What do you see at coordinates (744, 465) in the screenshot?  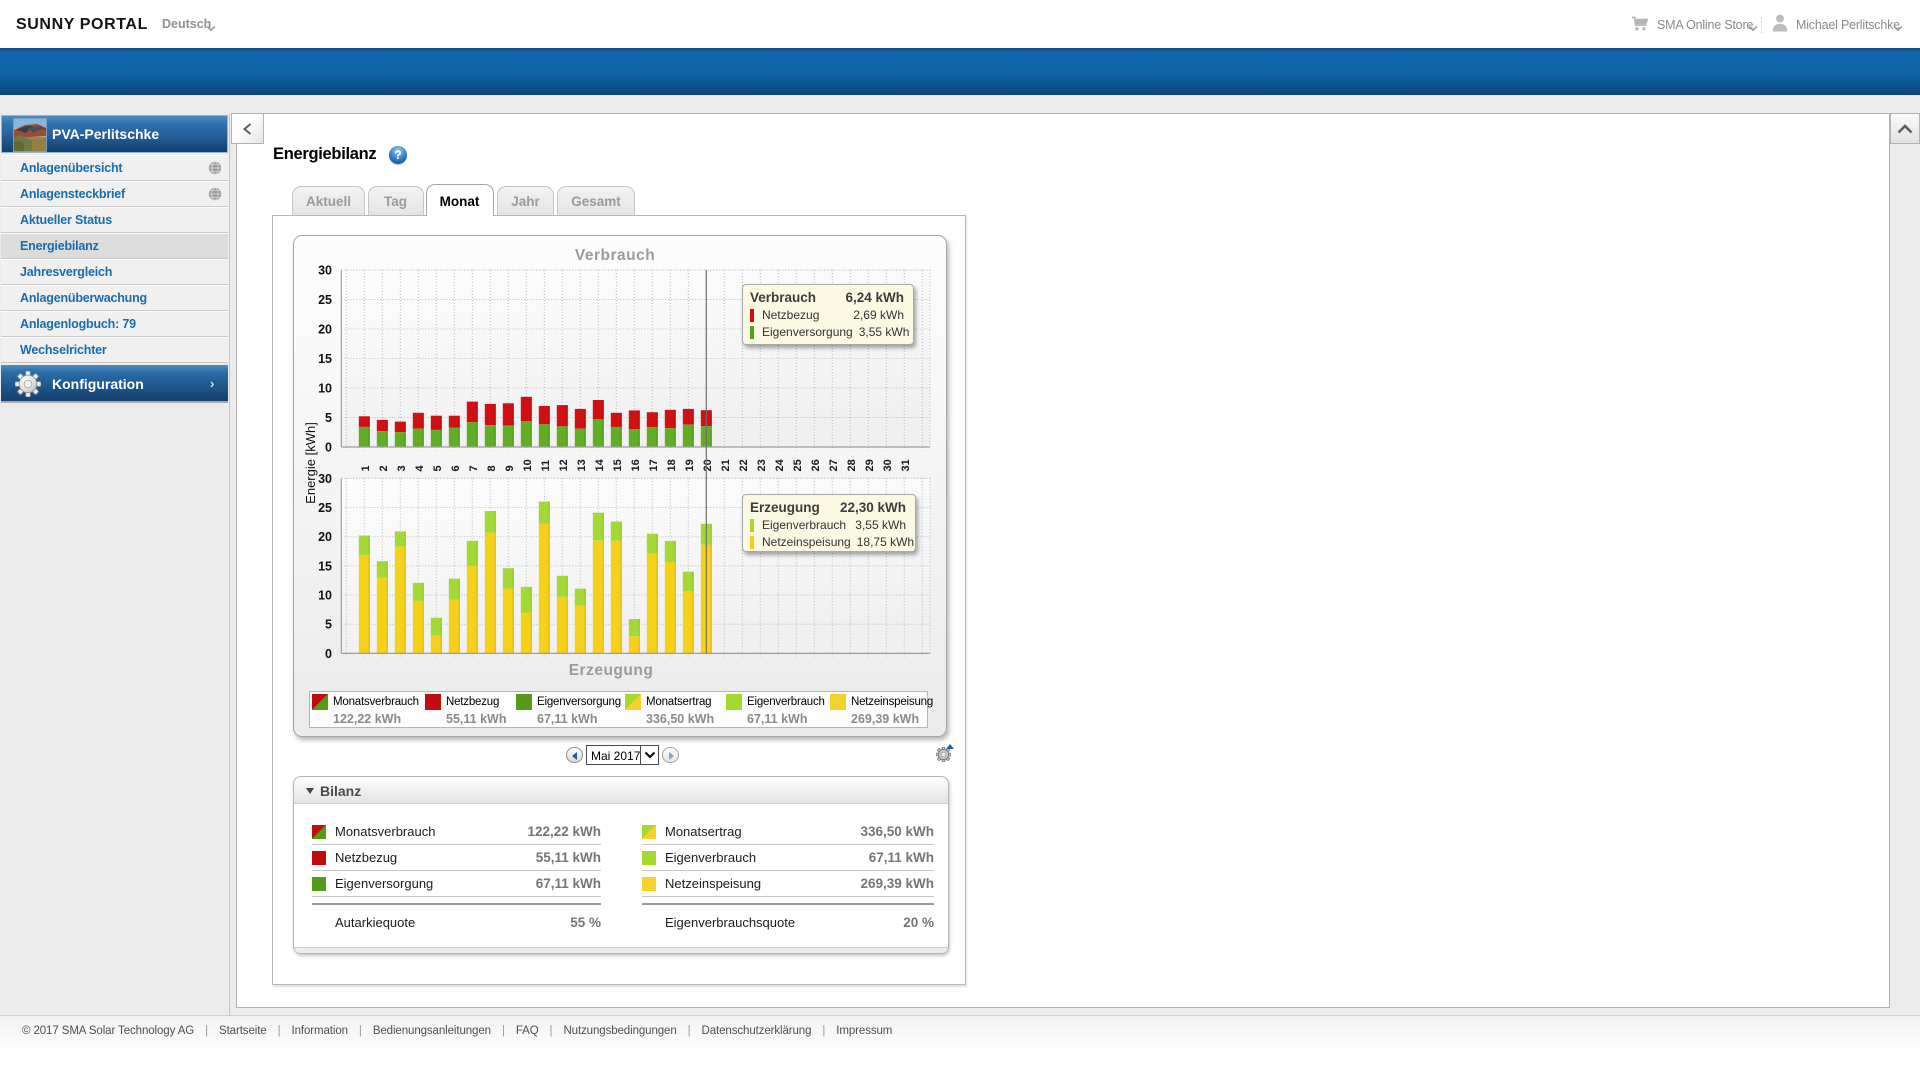 I see `svg-text: 22` at bounding box center [744, 465].